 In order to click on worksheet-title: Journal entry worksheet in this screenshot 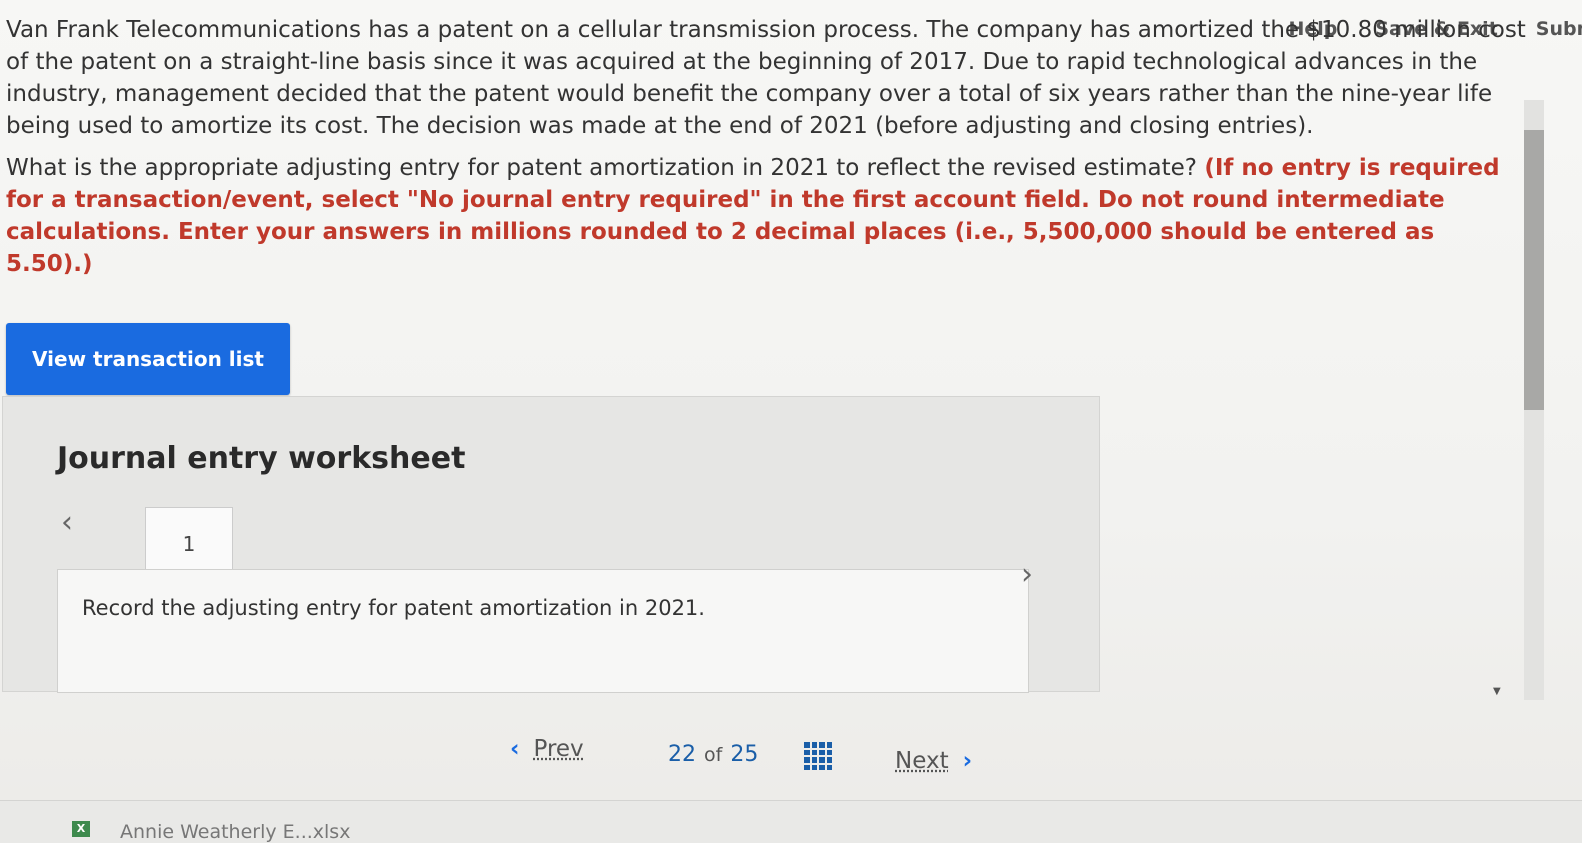, I will do `click(261, 458)`.